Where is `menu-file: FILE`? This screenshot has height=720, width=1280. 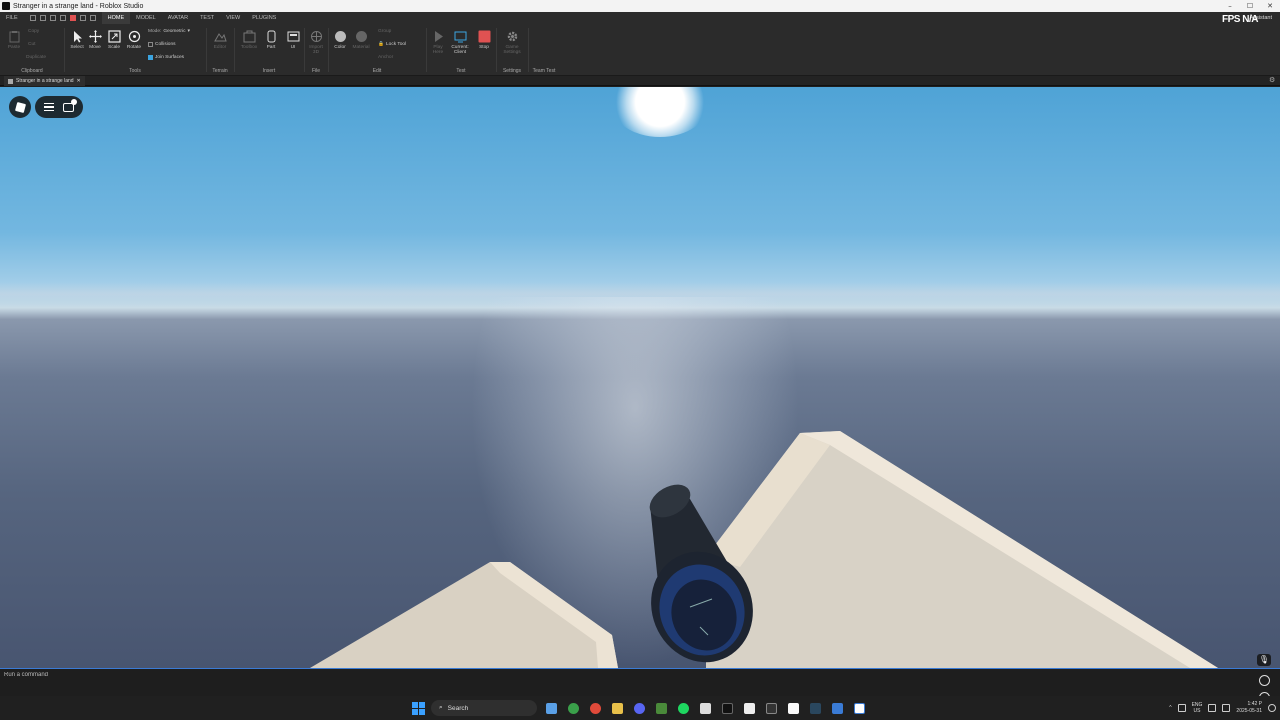
menu-file: FILE is located at coordinates (12, 18).